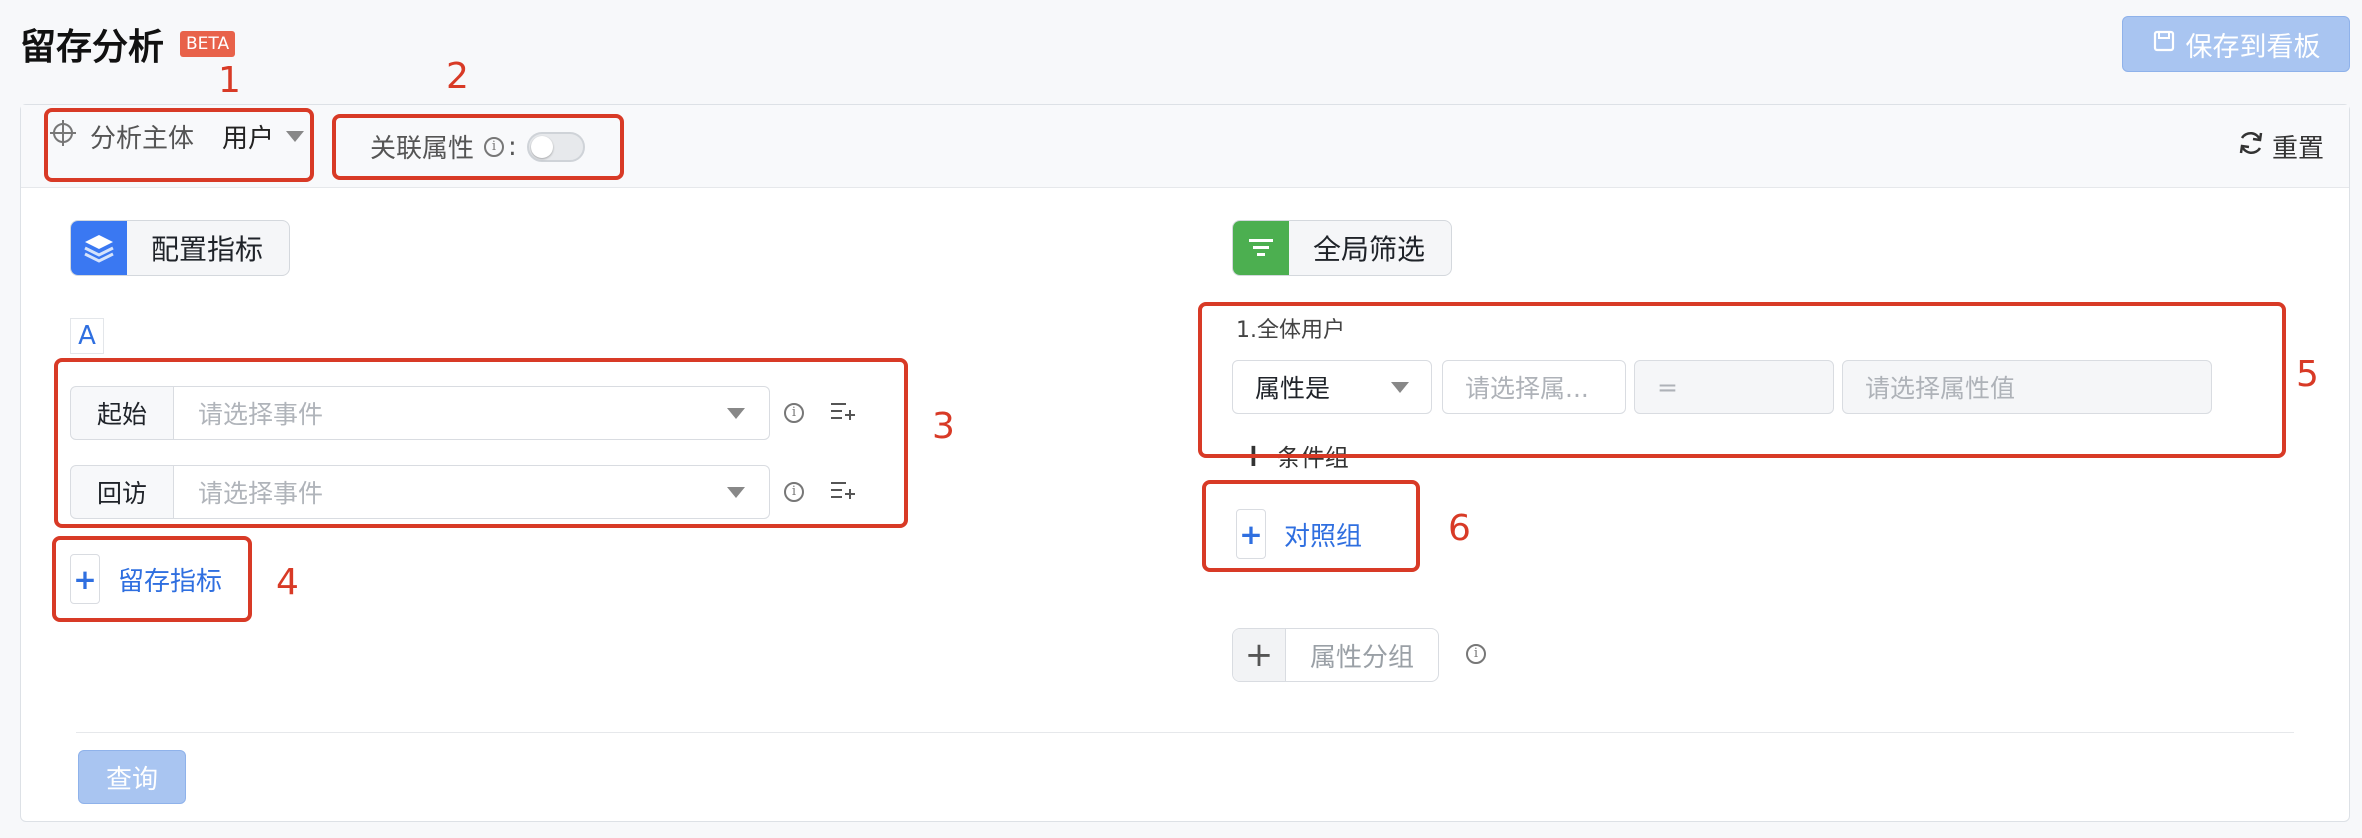  I want to click on config-metrics-header: 配置指标, so click(180, 248).